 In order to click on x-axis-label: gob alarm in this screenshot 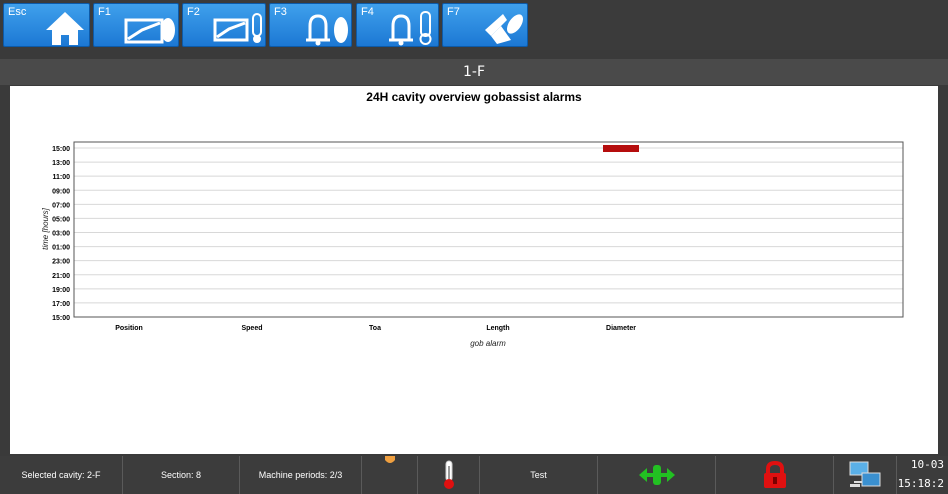, I will do `click(488, 343)`.